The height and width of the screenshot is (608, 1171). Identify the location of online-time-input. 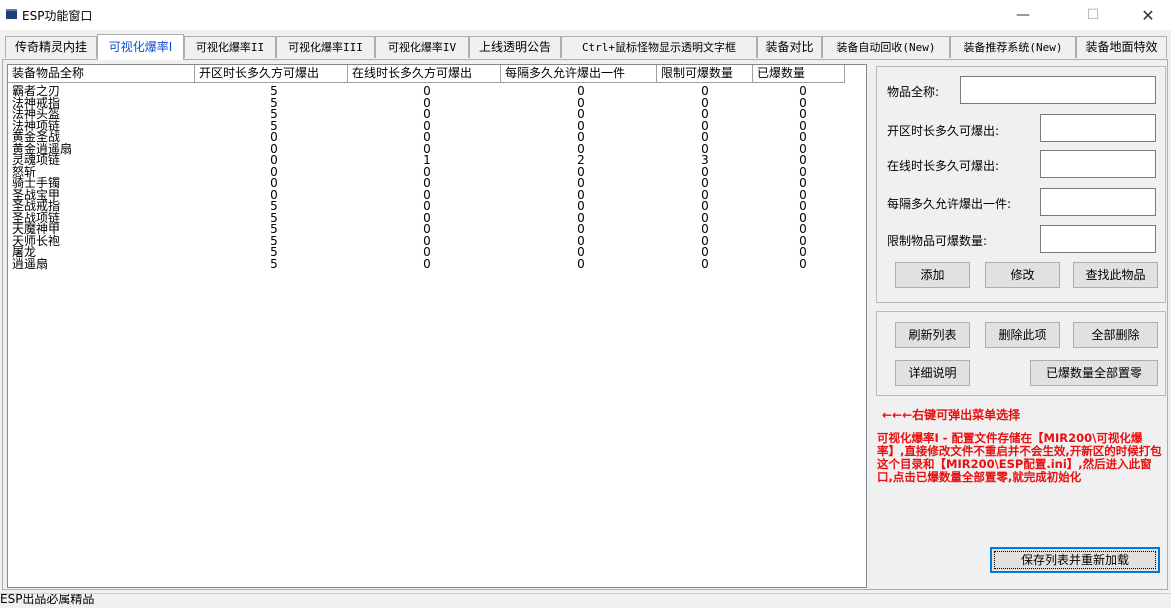
(1098, 164).